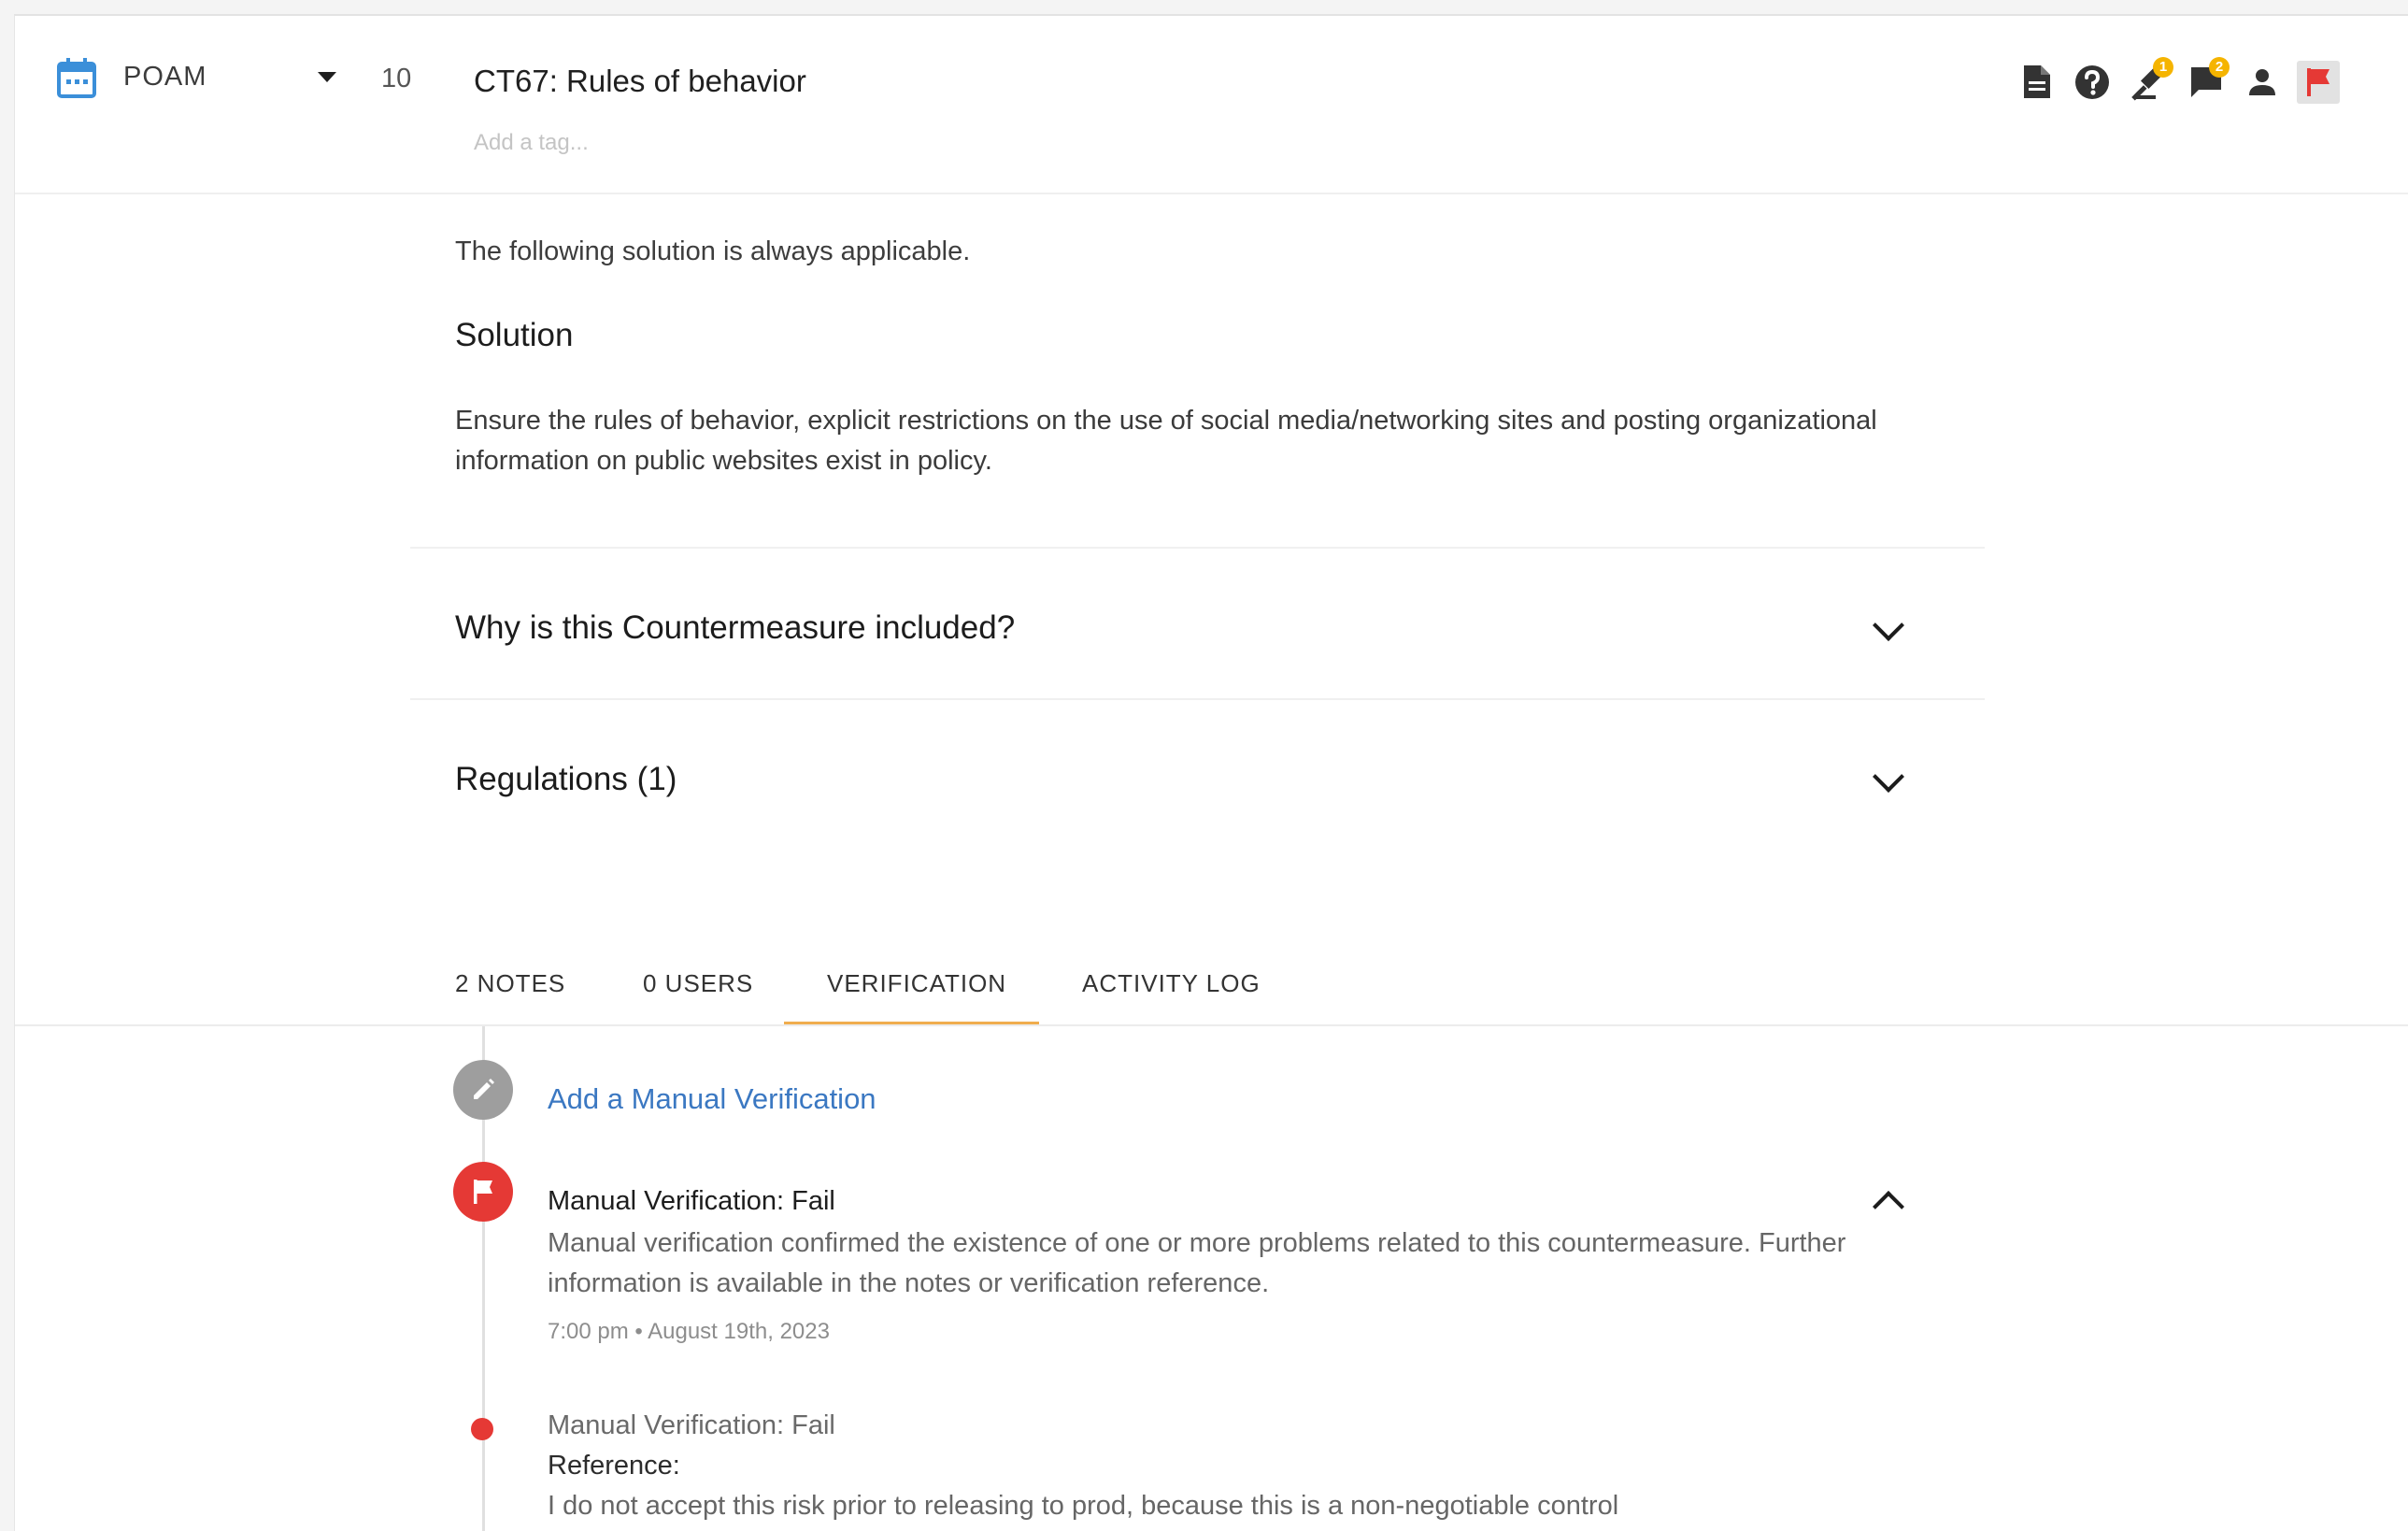 This screenshot has width=2408, height=1531. I want to click on page-title: CT67: Rules of behavior, so click(640, 81).